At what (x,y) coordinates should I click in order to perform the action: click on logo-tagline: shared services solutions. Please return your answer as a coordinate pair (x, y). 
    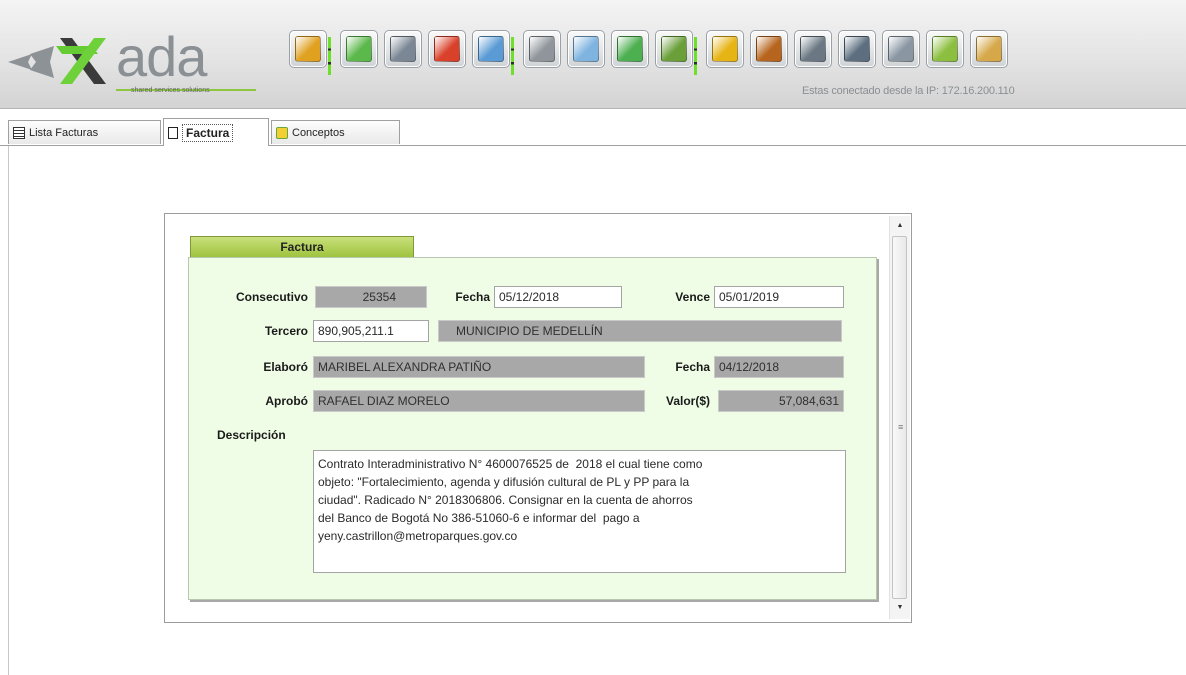
    Looking at the image, I should click on (170, 90).